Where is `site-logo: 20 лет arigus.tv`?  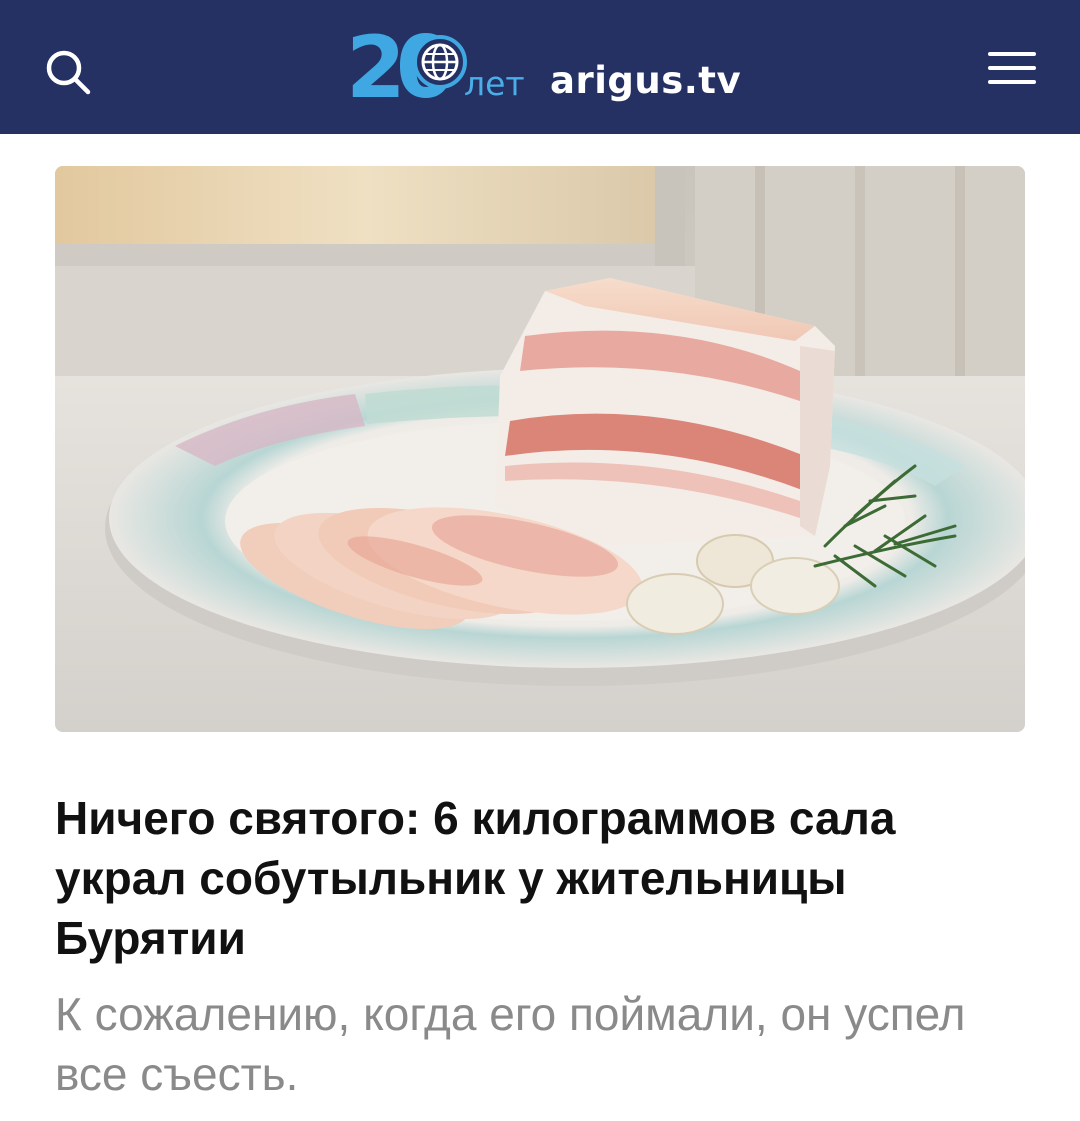 site-logo: 20 лет arigus.tv is located at coordinates (546, 68).